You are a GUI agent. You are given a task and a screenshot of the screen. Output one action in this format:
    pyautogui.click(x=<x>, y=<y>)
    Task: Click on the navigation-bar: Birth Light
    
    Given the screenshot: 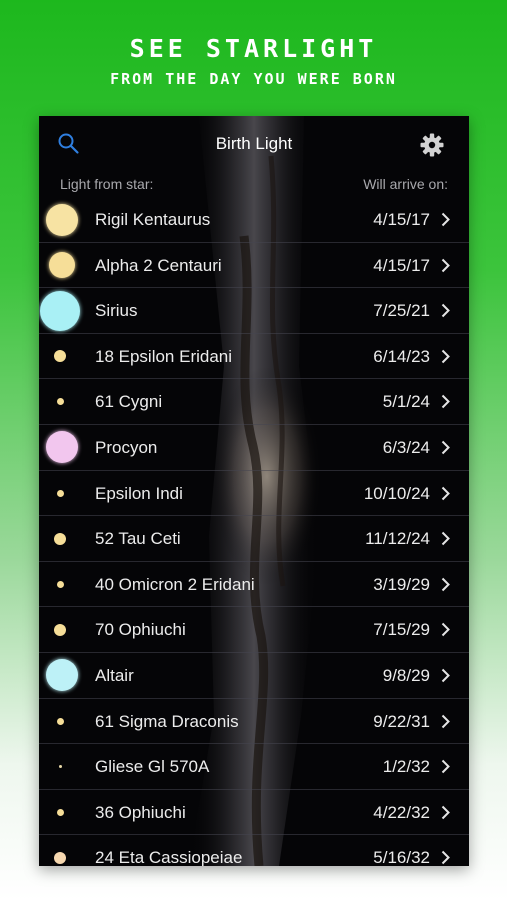 What is the action you would take?
    pyautogui.click(x=254, y=144)
    